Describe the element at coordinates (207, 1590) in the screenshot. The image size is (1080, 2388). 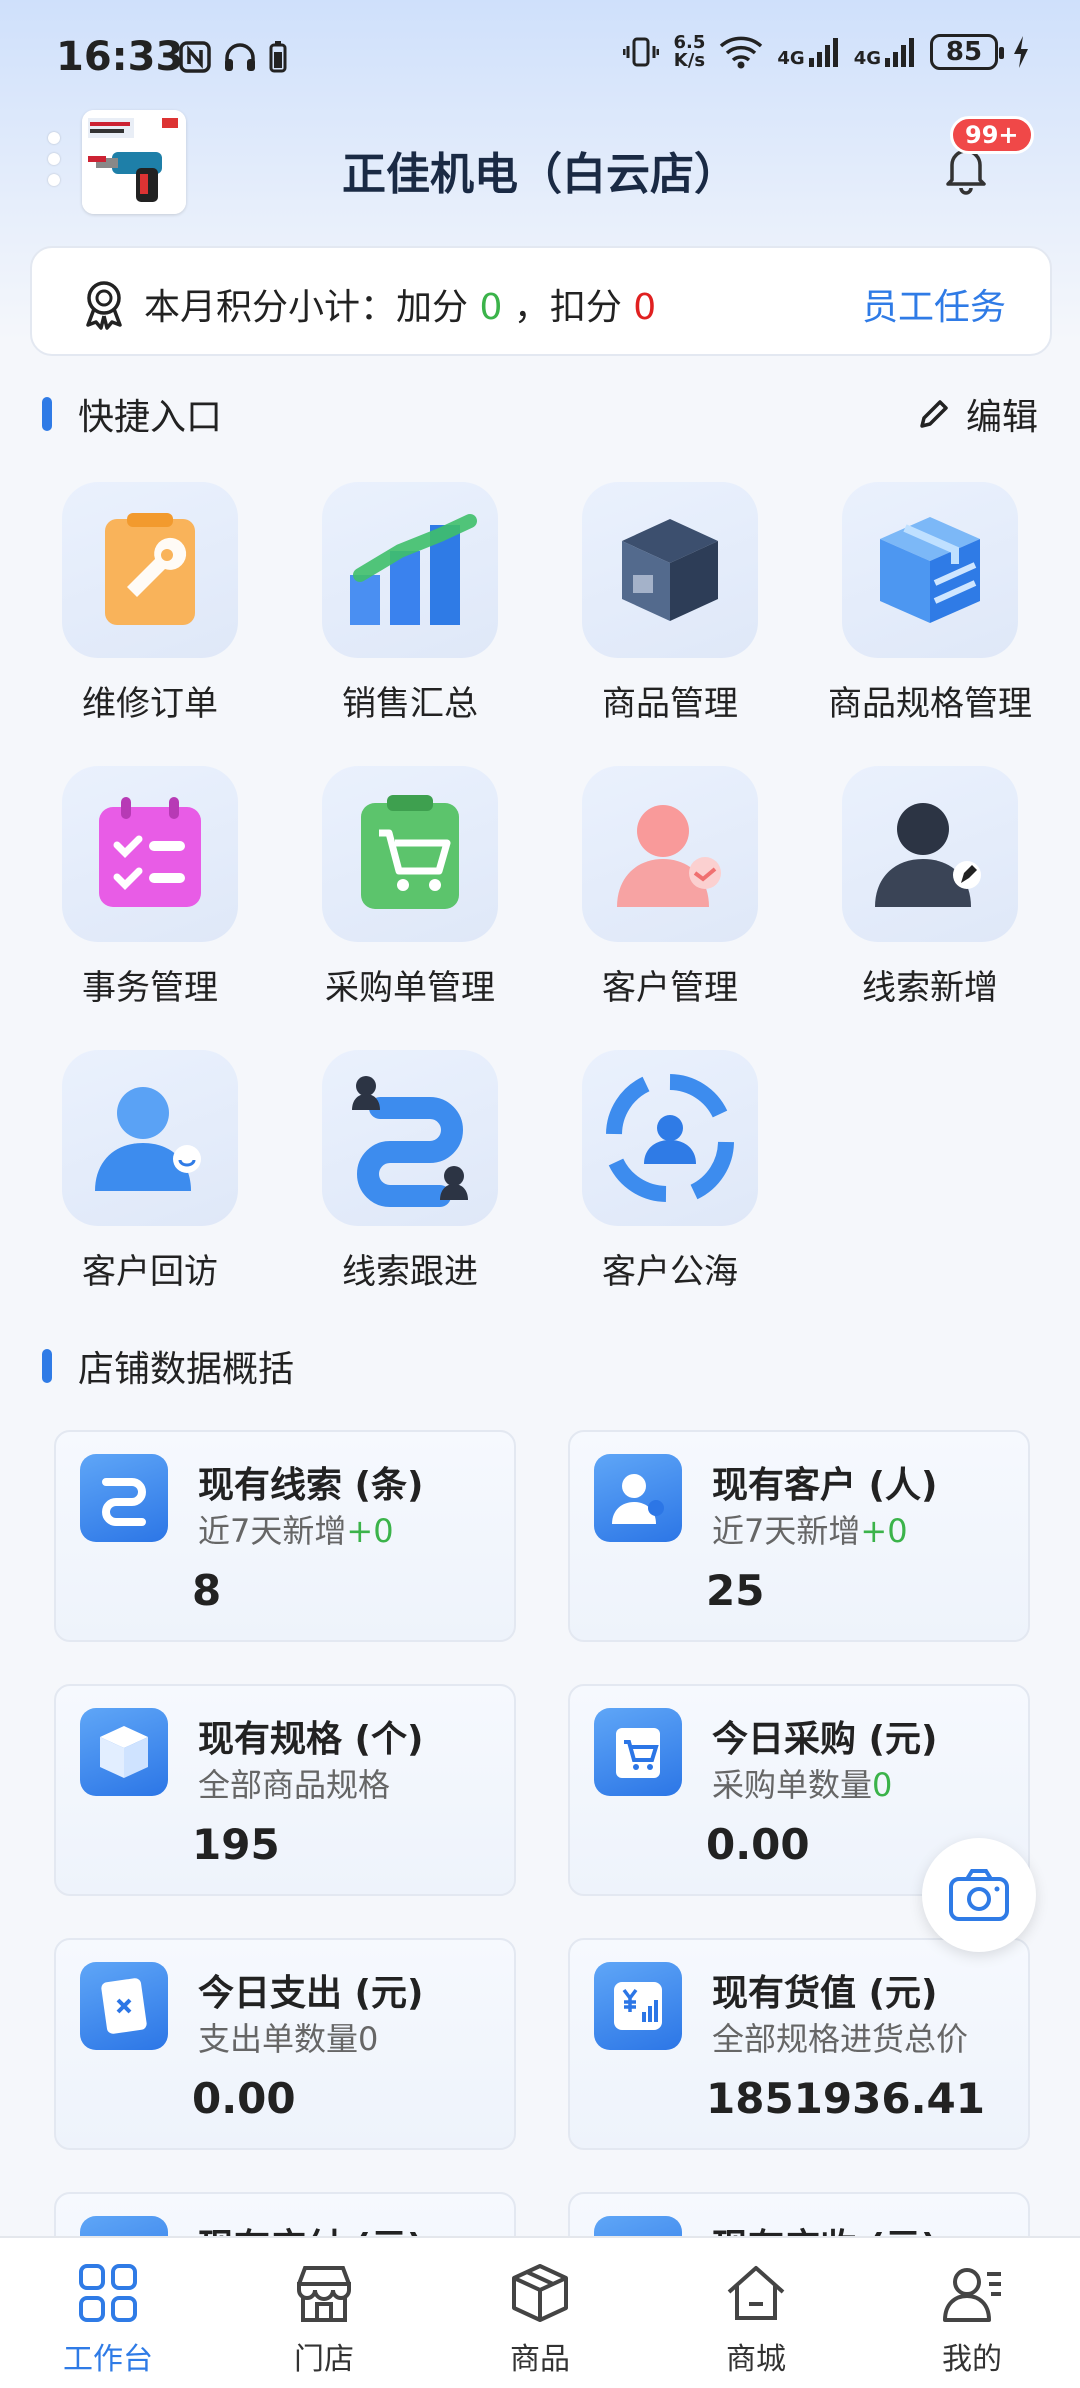
I see `data-card-value: 8` at that location.